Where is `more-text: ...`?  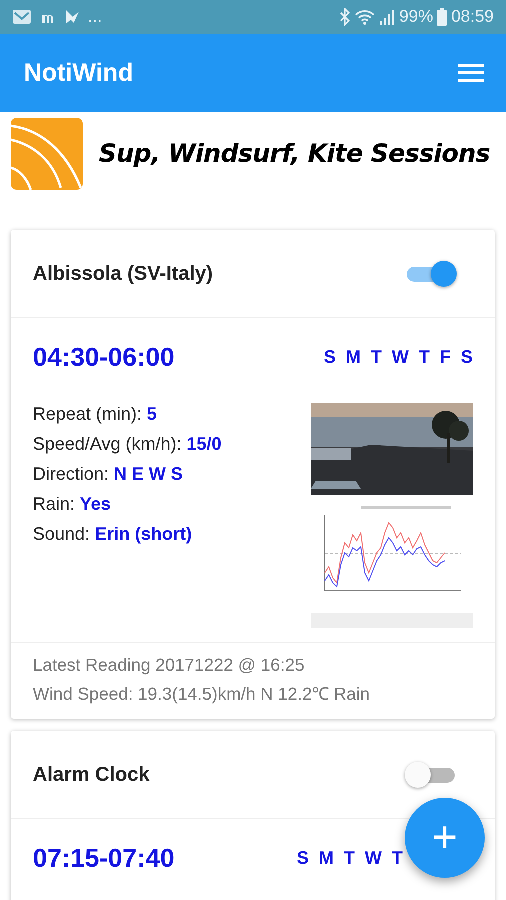
more-text: ... is located at coordinates (95, 17).